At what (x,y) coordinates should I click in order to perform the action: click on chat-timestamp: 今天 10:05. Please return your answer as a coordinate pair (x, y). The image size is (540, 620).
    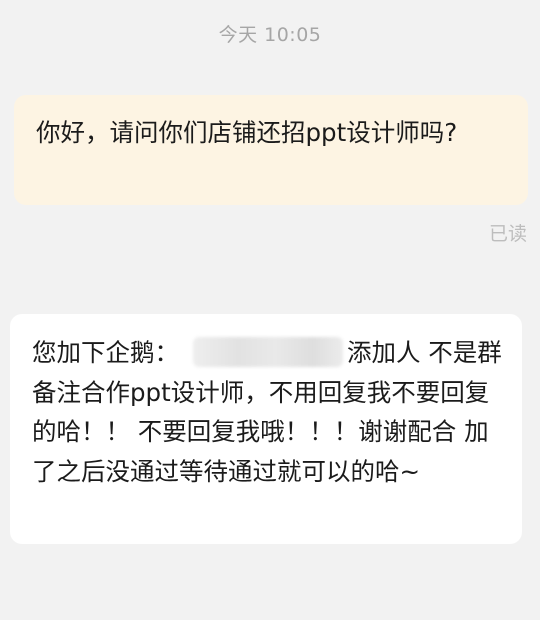
    Looking at the image, I should click on (270, 35).